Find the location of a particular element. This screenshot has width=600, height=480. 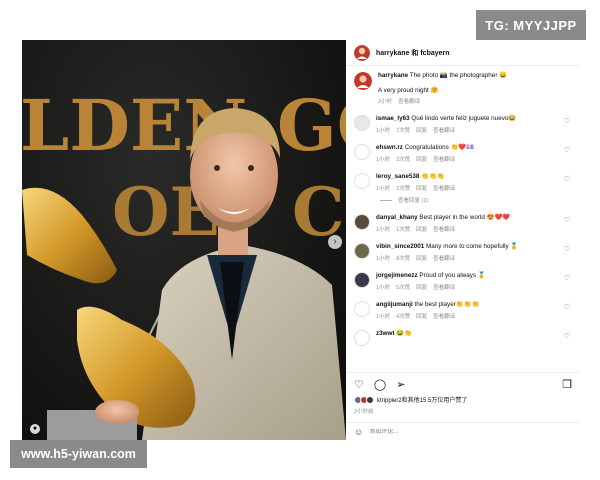

comment-username: danyal_khany is located at coordinates (397, 217).